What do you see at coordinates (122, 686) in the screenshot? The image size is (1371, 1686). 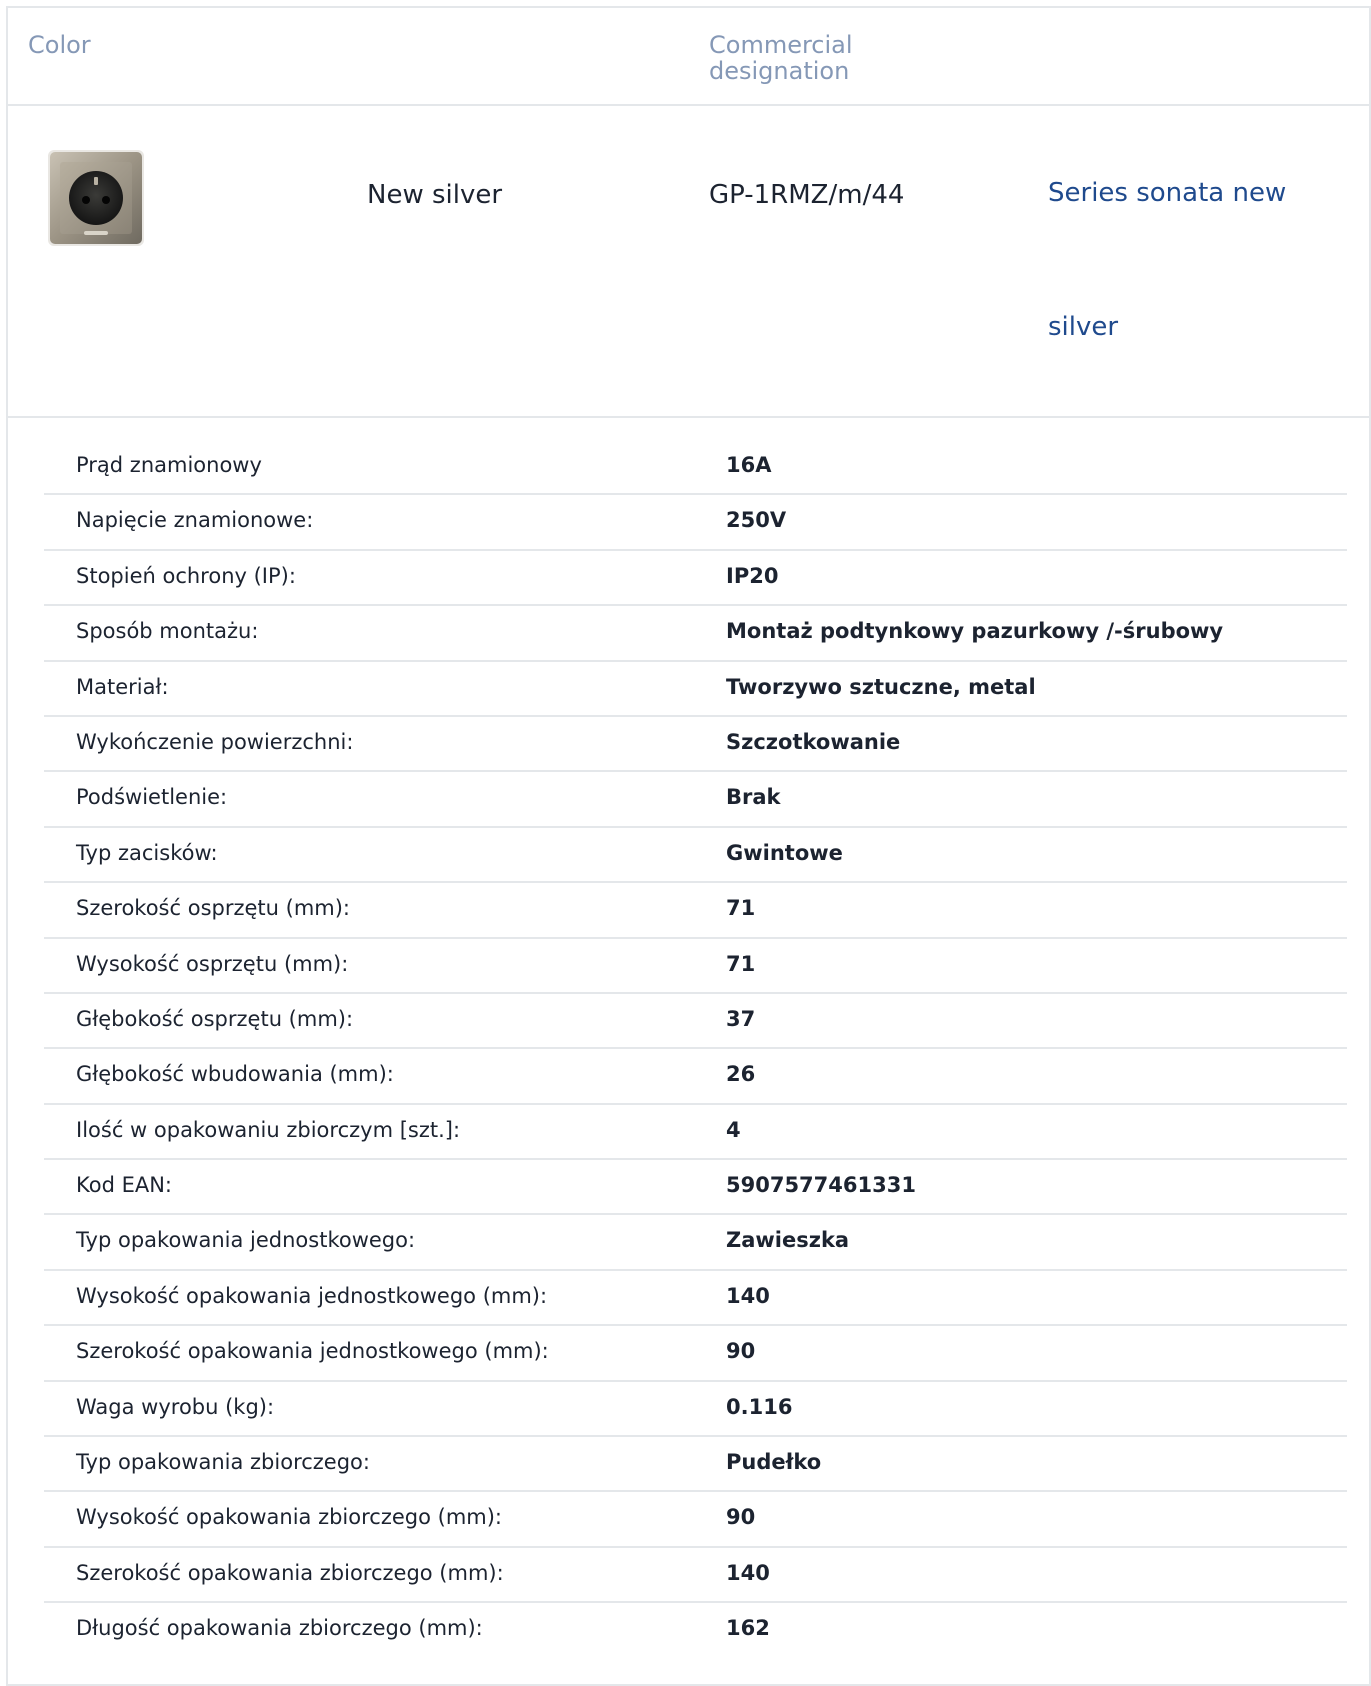 I see `spec-label: Materiał:` at bounding box center [122, 686].